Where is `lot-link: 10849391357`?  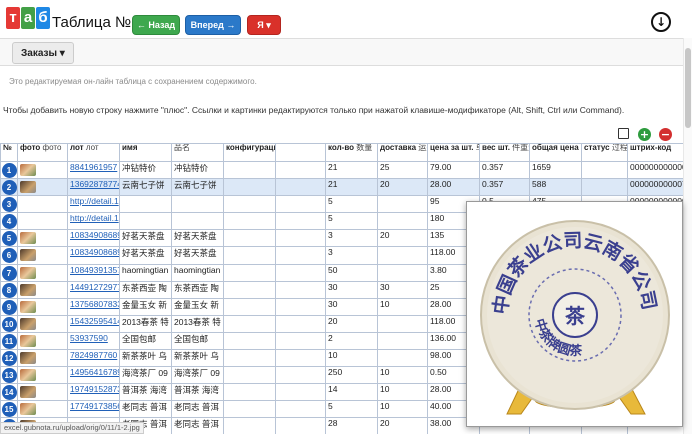
lot-link: 10849391357 is located at coordinates (93, 272).